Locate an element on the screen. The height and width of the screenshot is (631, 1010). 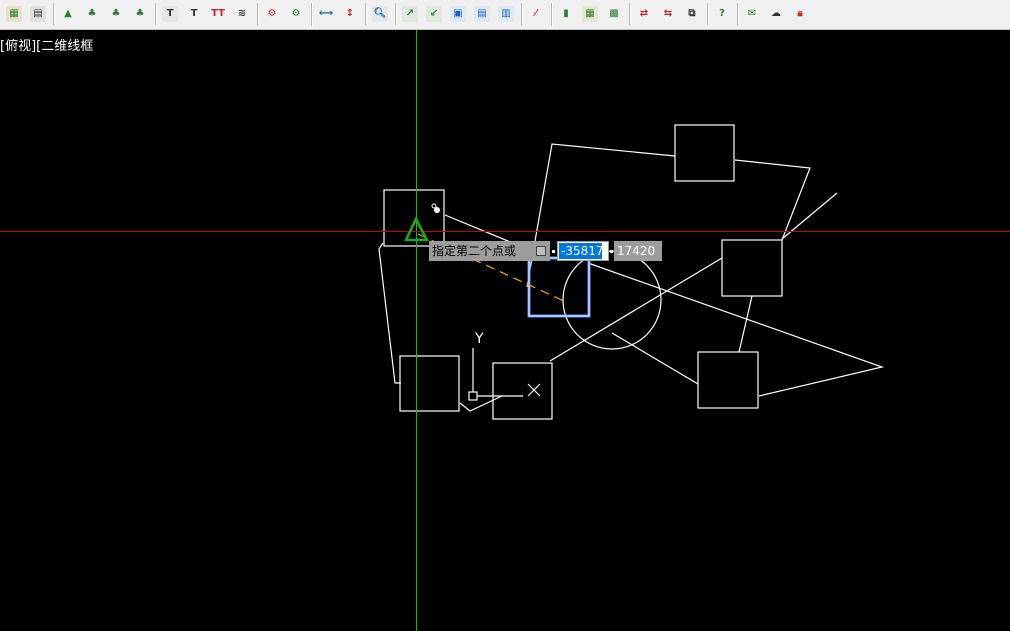
image-button: ▣ is located at coordinates (458, 14).